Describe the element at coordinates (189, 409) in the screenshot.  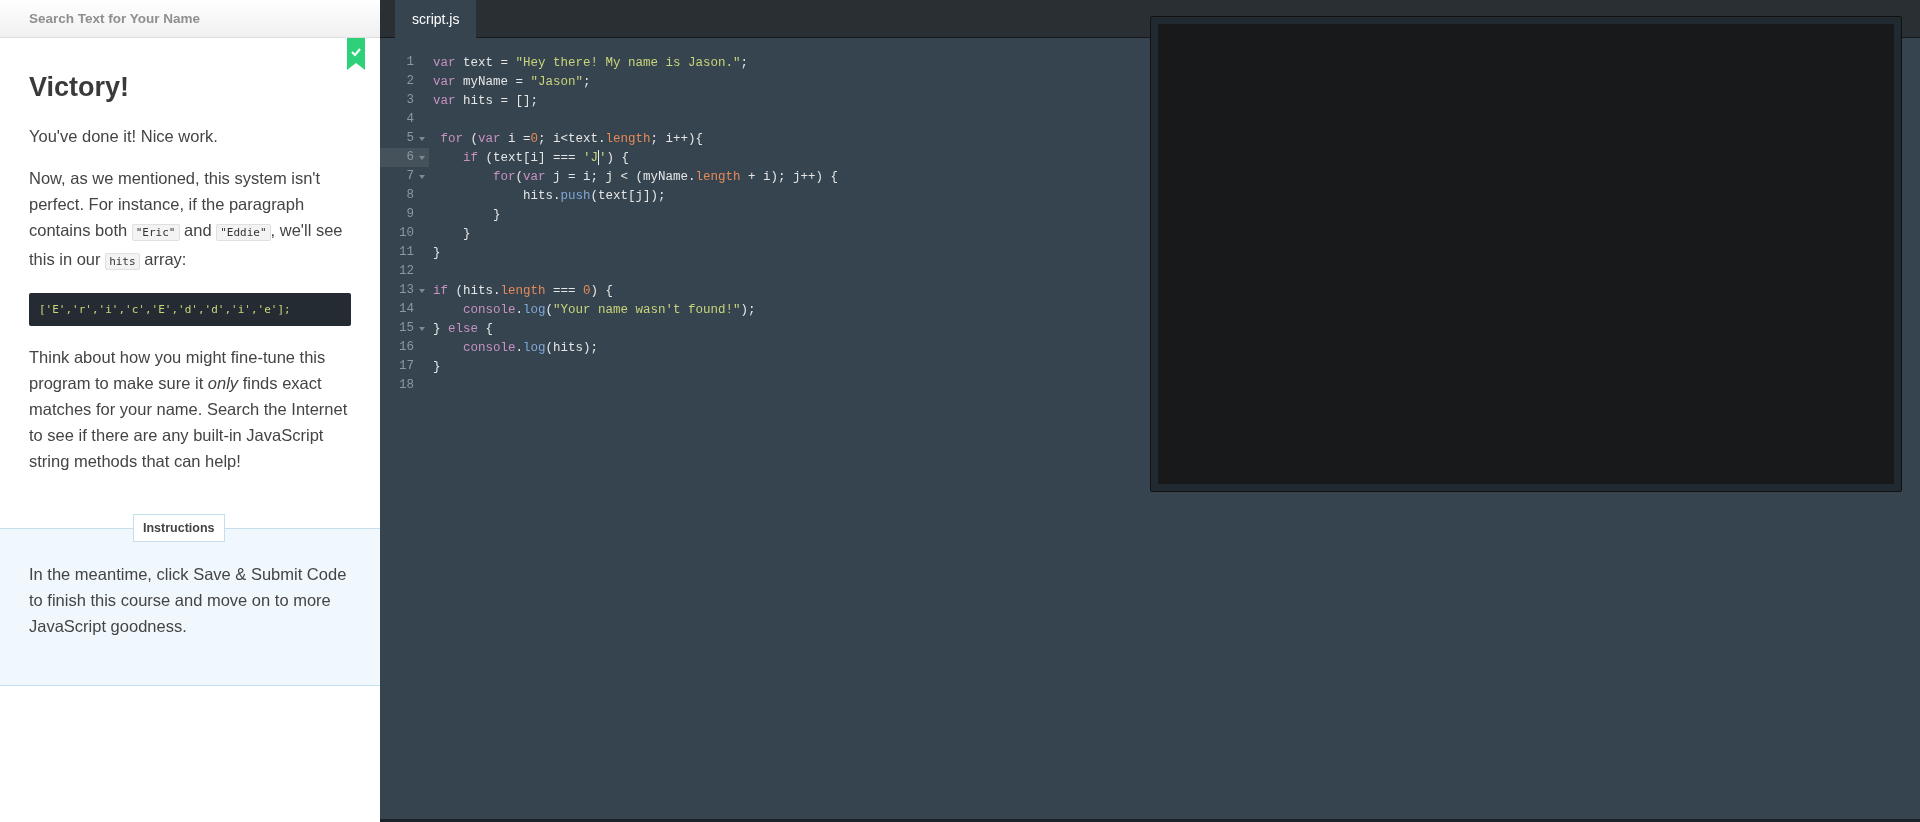
I see `paragraph-text: Think about how you might fine-tune this program to make sure it only finds exact matches for your name. Search the Internet to see if there are any built-in JavaScript string methods that can help!` at that location.